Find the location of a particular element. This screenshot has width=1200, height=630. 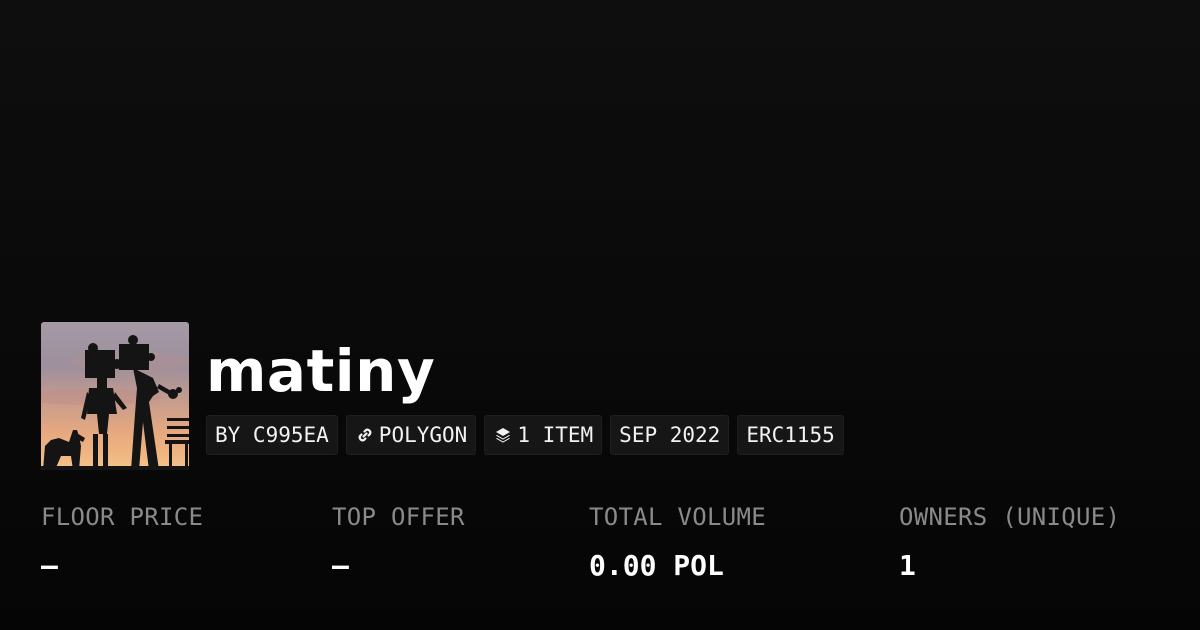

standard-tag-label: ERC1155 is located at coordinates (790, 435).